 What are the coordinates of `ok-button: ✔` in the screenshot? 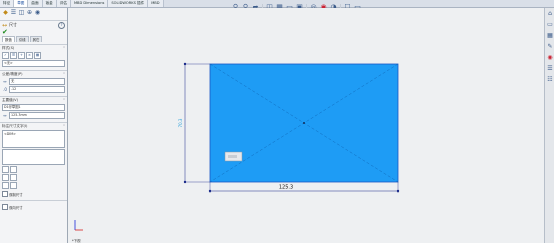 It's located at (33, 32).